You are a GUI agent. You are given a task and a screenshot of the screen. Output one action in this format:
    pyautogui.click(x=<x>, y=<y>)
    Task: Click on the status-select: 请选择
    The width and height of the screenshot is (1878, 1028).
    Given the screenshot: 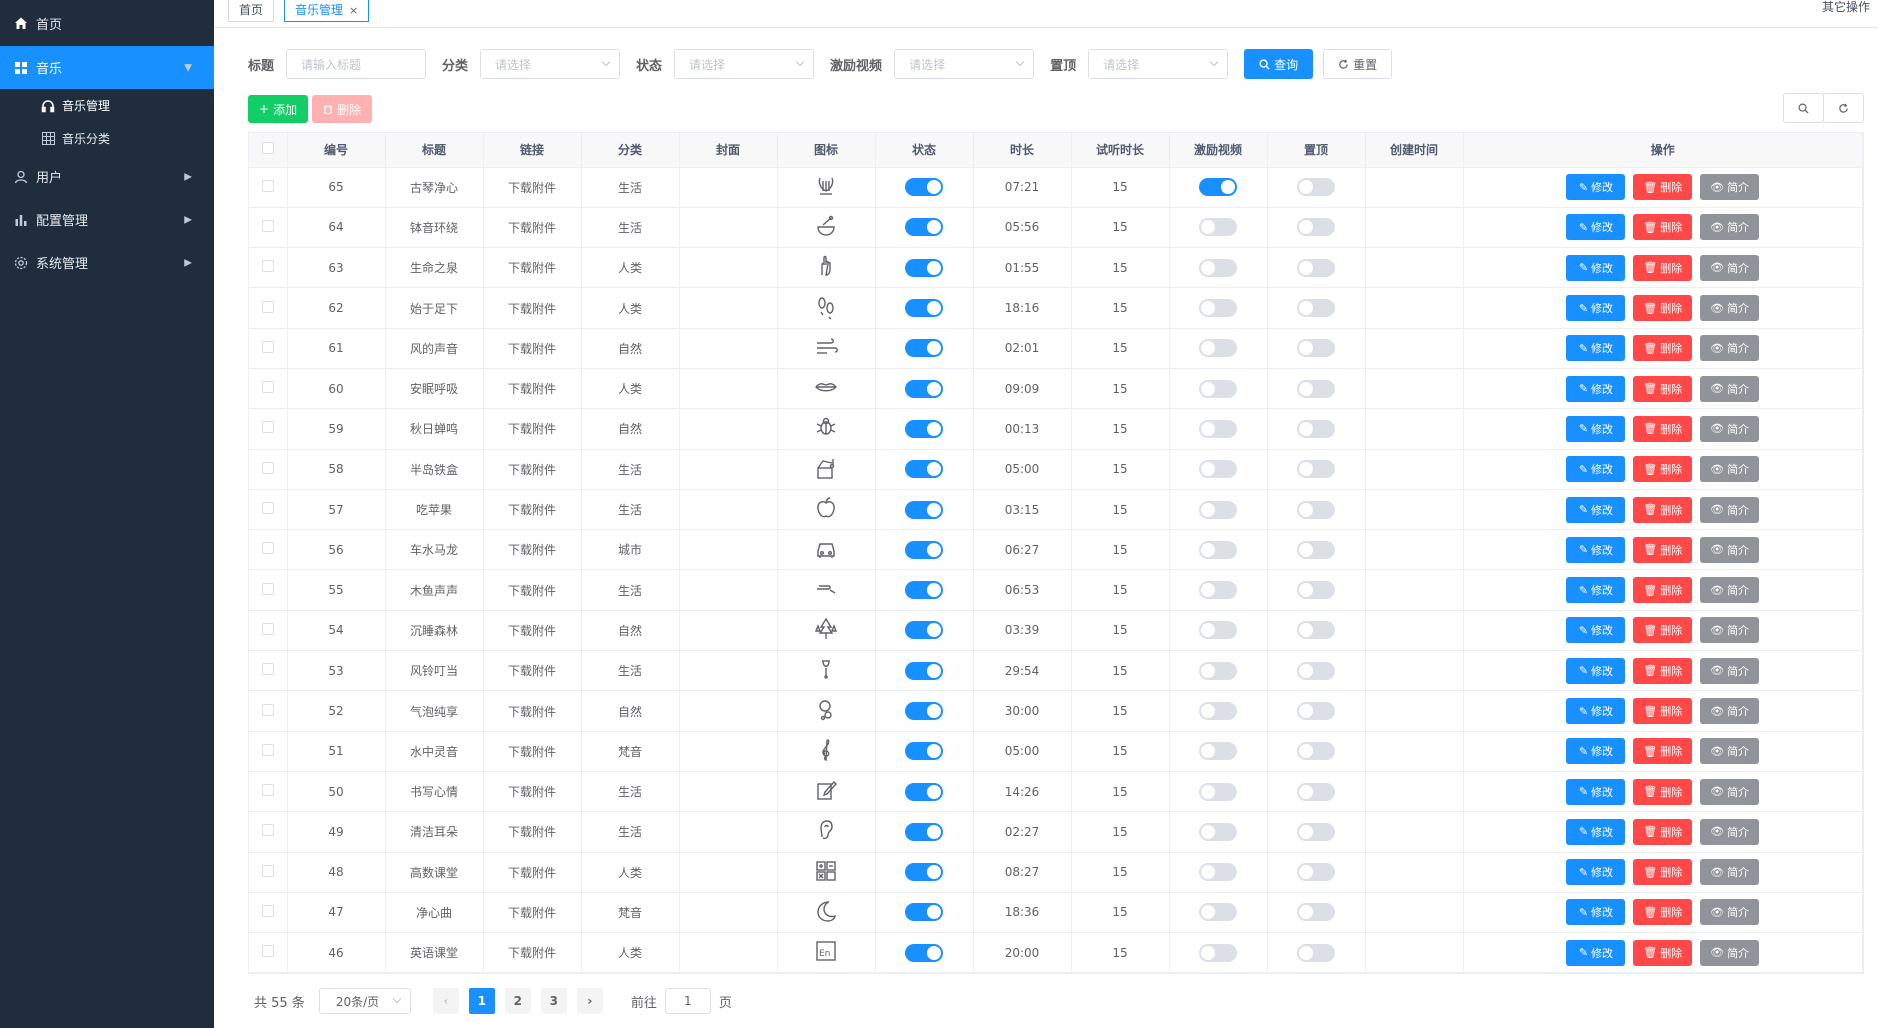 What is the action you would take?
    pyautogui.click(x=744, y=64)
    